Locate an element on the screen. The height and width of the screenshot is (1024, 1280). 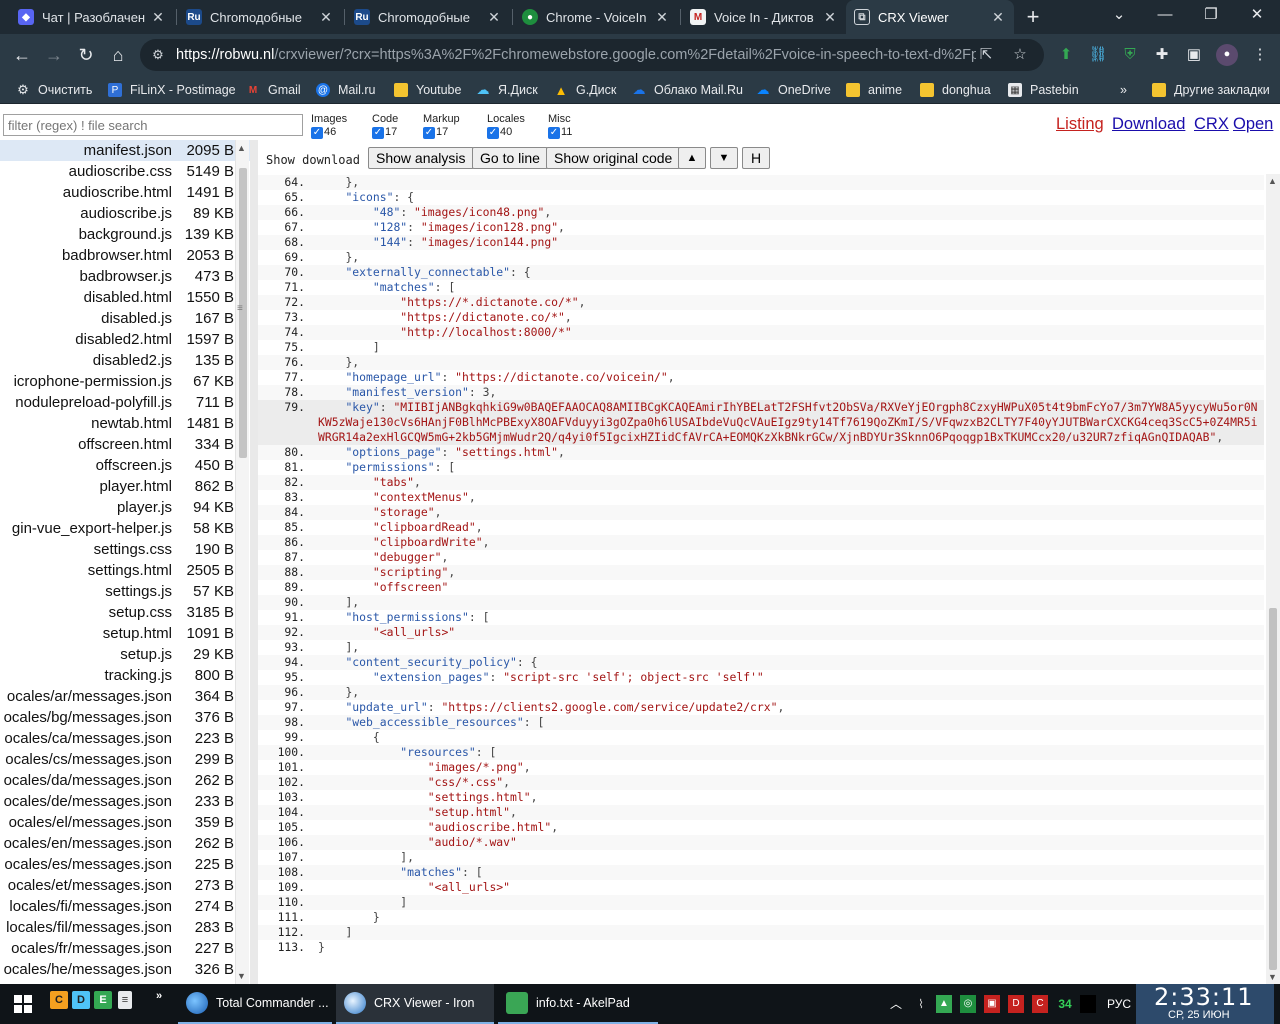
file-list-item: ocales/el/messages.json 359 B is located at coordinates (125, 822).